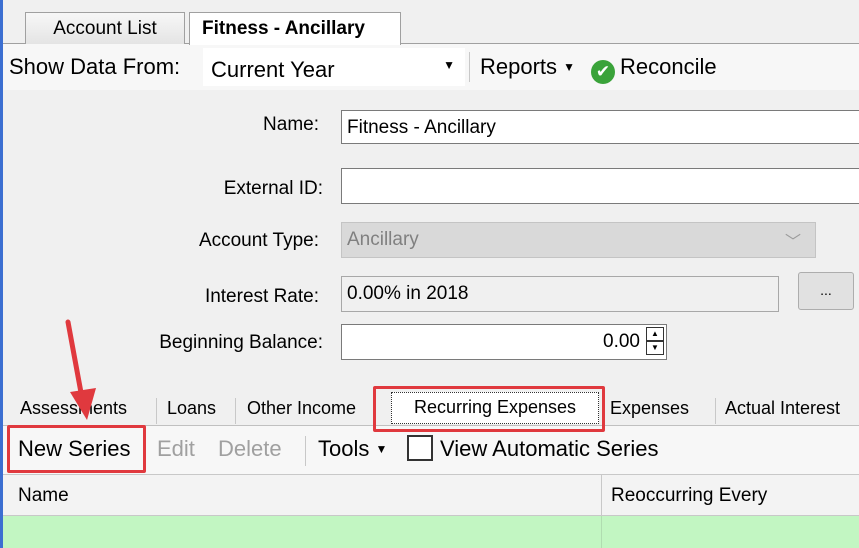 Image resolution: width=859 pixels, height=548 pixels. Describe the element at coordinates (250, 449) in the screenshot. I see `delete-button: Delete` at that location.